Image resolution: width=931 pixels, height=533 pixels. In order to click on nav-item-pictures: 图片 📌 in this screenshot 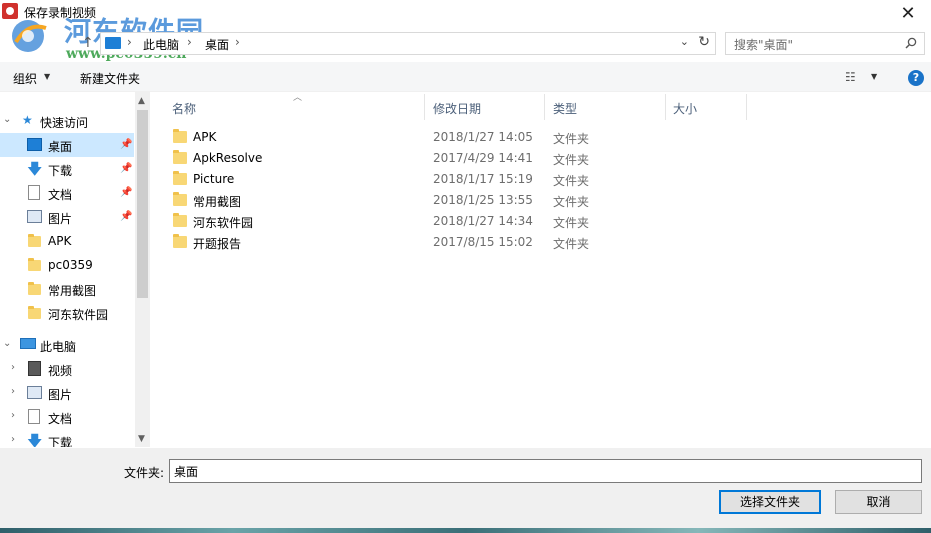, I will do `click(67, 217)`.